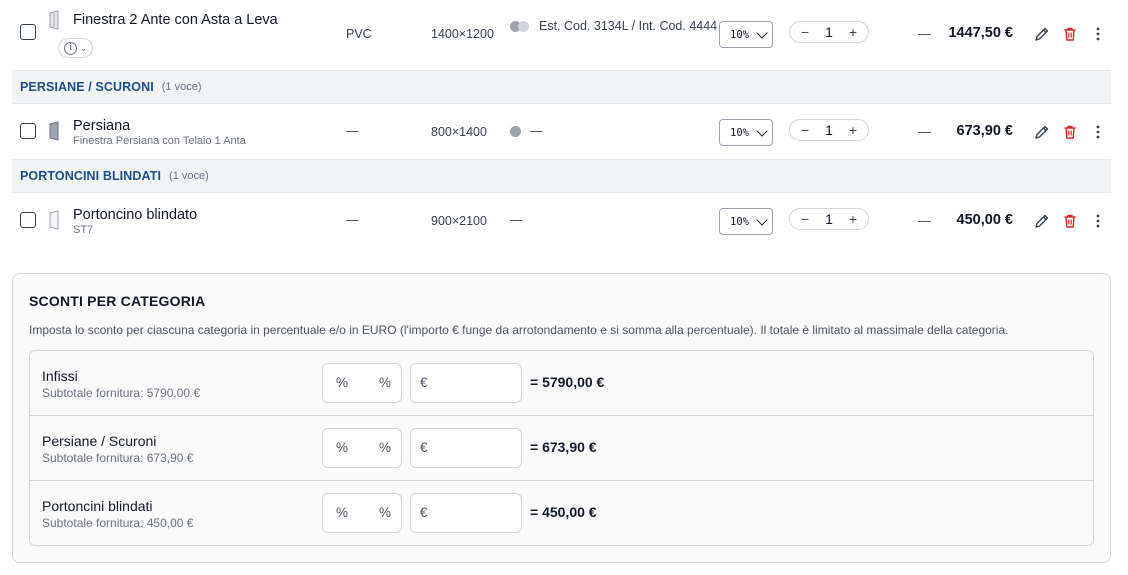 The width and height of the screenshot is (1128, 575). What do you see at coordinates (567, 382) in the screenshot?
I see `category-total: = 5790,00 €` at bounding box center [567, 382].